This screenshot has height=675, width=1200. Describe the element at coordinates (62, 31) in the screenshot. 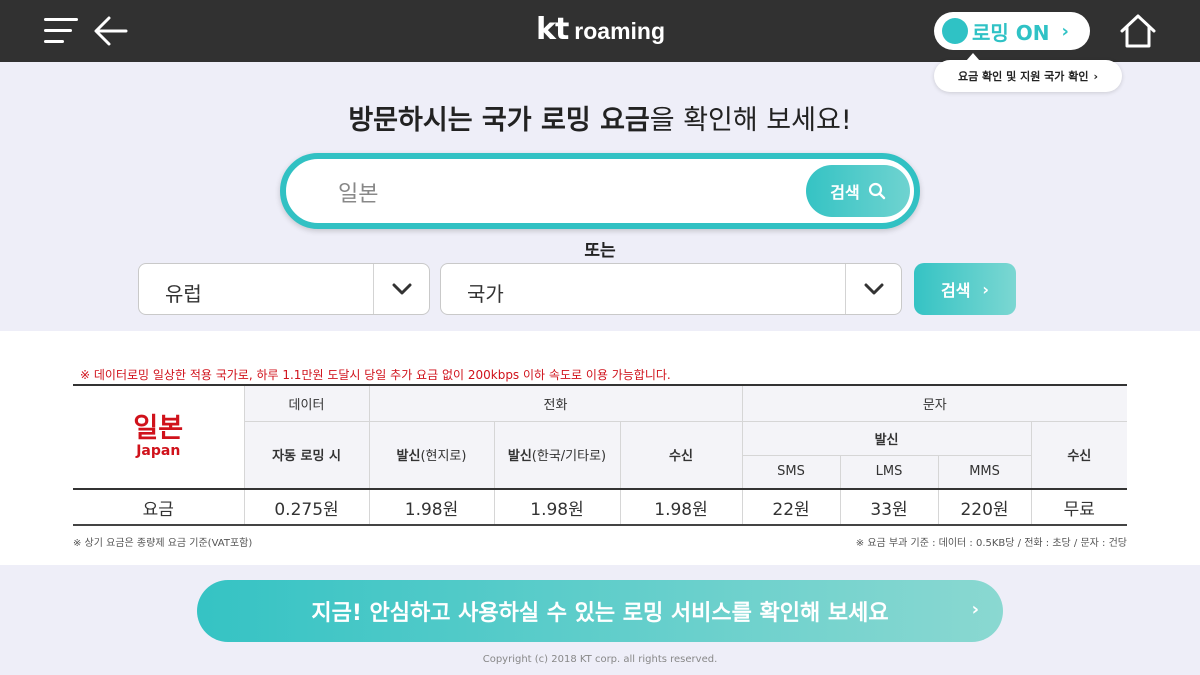

I see `hamburger-menu-icon` at that location.